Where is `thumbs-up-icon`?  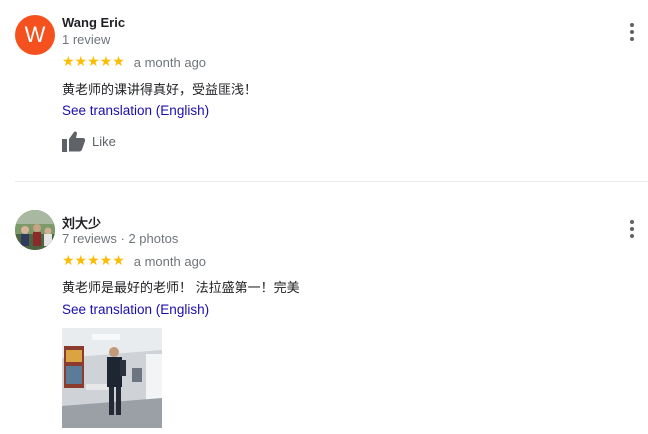 thumbs-up-icon is located at coordinates (74, 141).